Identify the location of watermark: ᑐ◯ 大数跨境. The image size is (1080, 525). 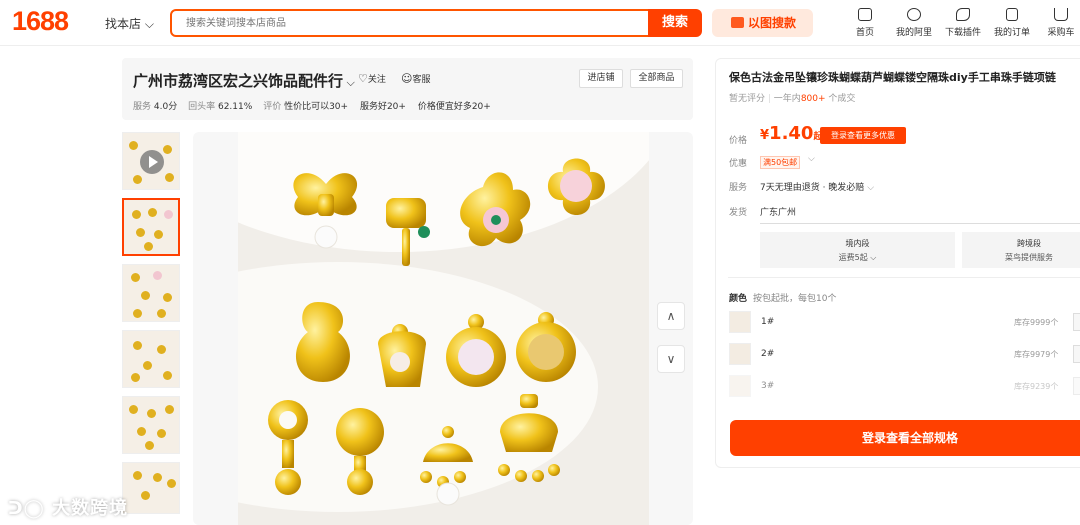
(68, 507).